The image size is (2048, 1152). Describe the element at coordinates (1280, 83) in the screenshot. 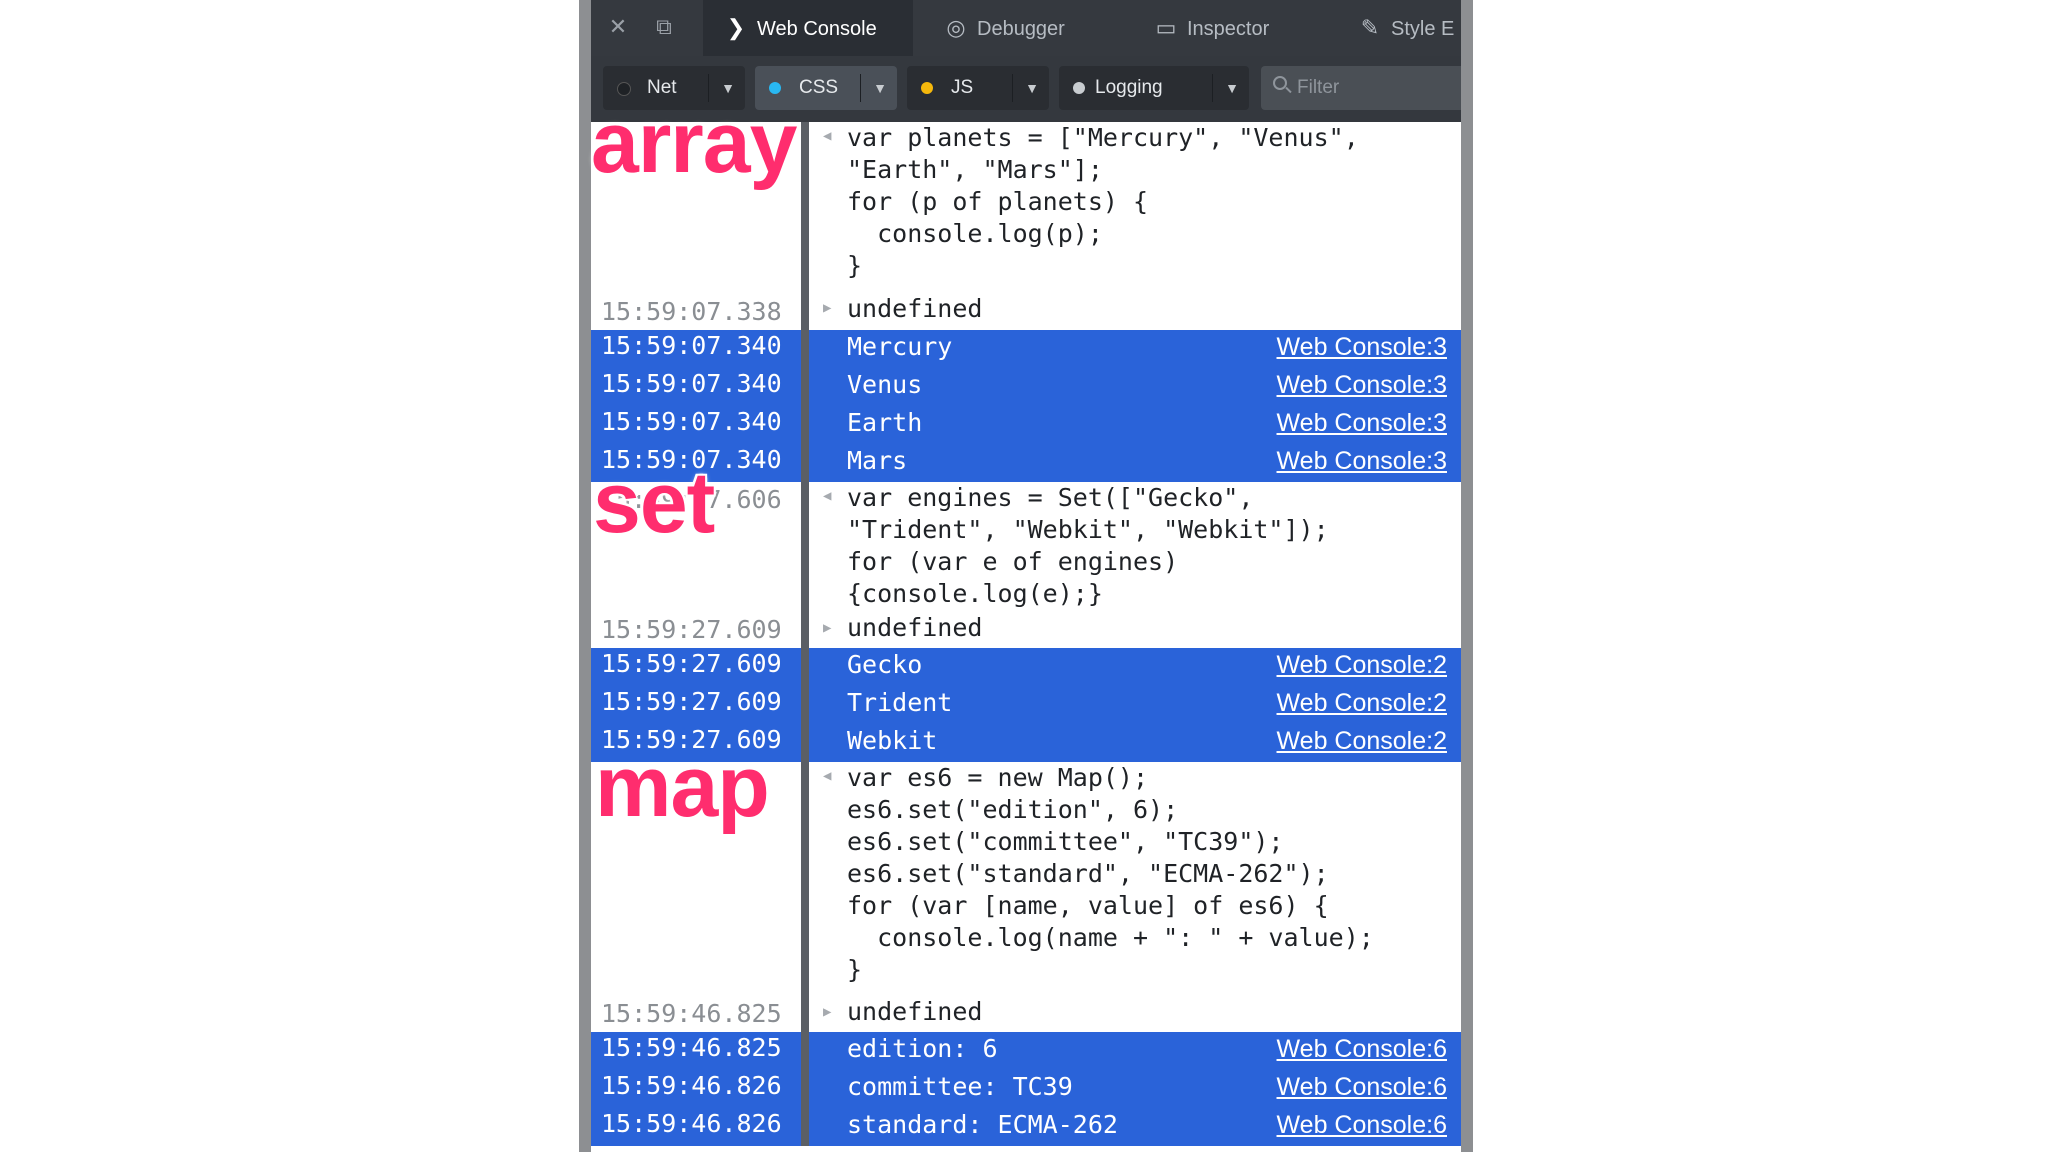

I see `search-icon` at that location.